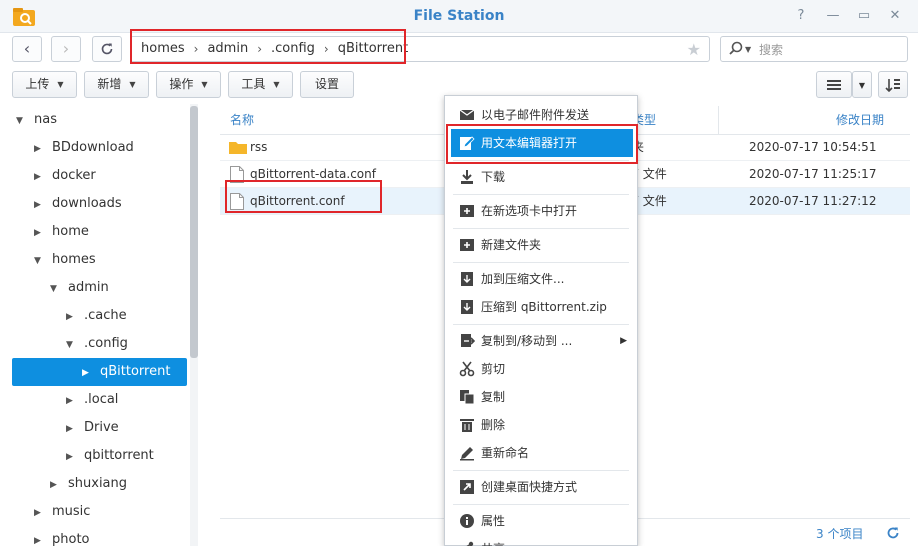  Describe the element at coordinates (88, 287) in the screenshot. I see `sidebar-item-label: admin` at that location.